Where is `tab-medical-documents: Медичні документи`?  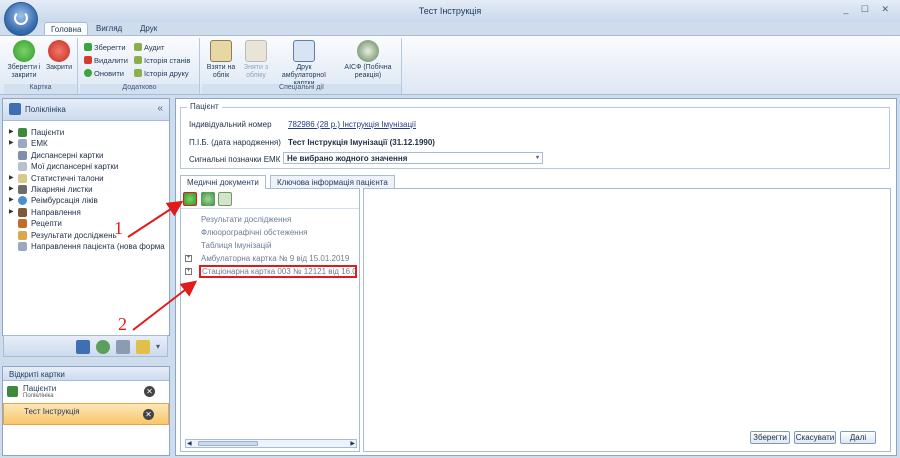
tab-medical-documents: Медичні документи is located at coordinates (223, 182).